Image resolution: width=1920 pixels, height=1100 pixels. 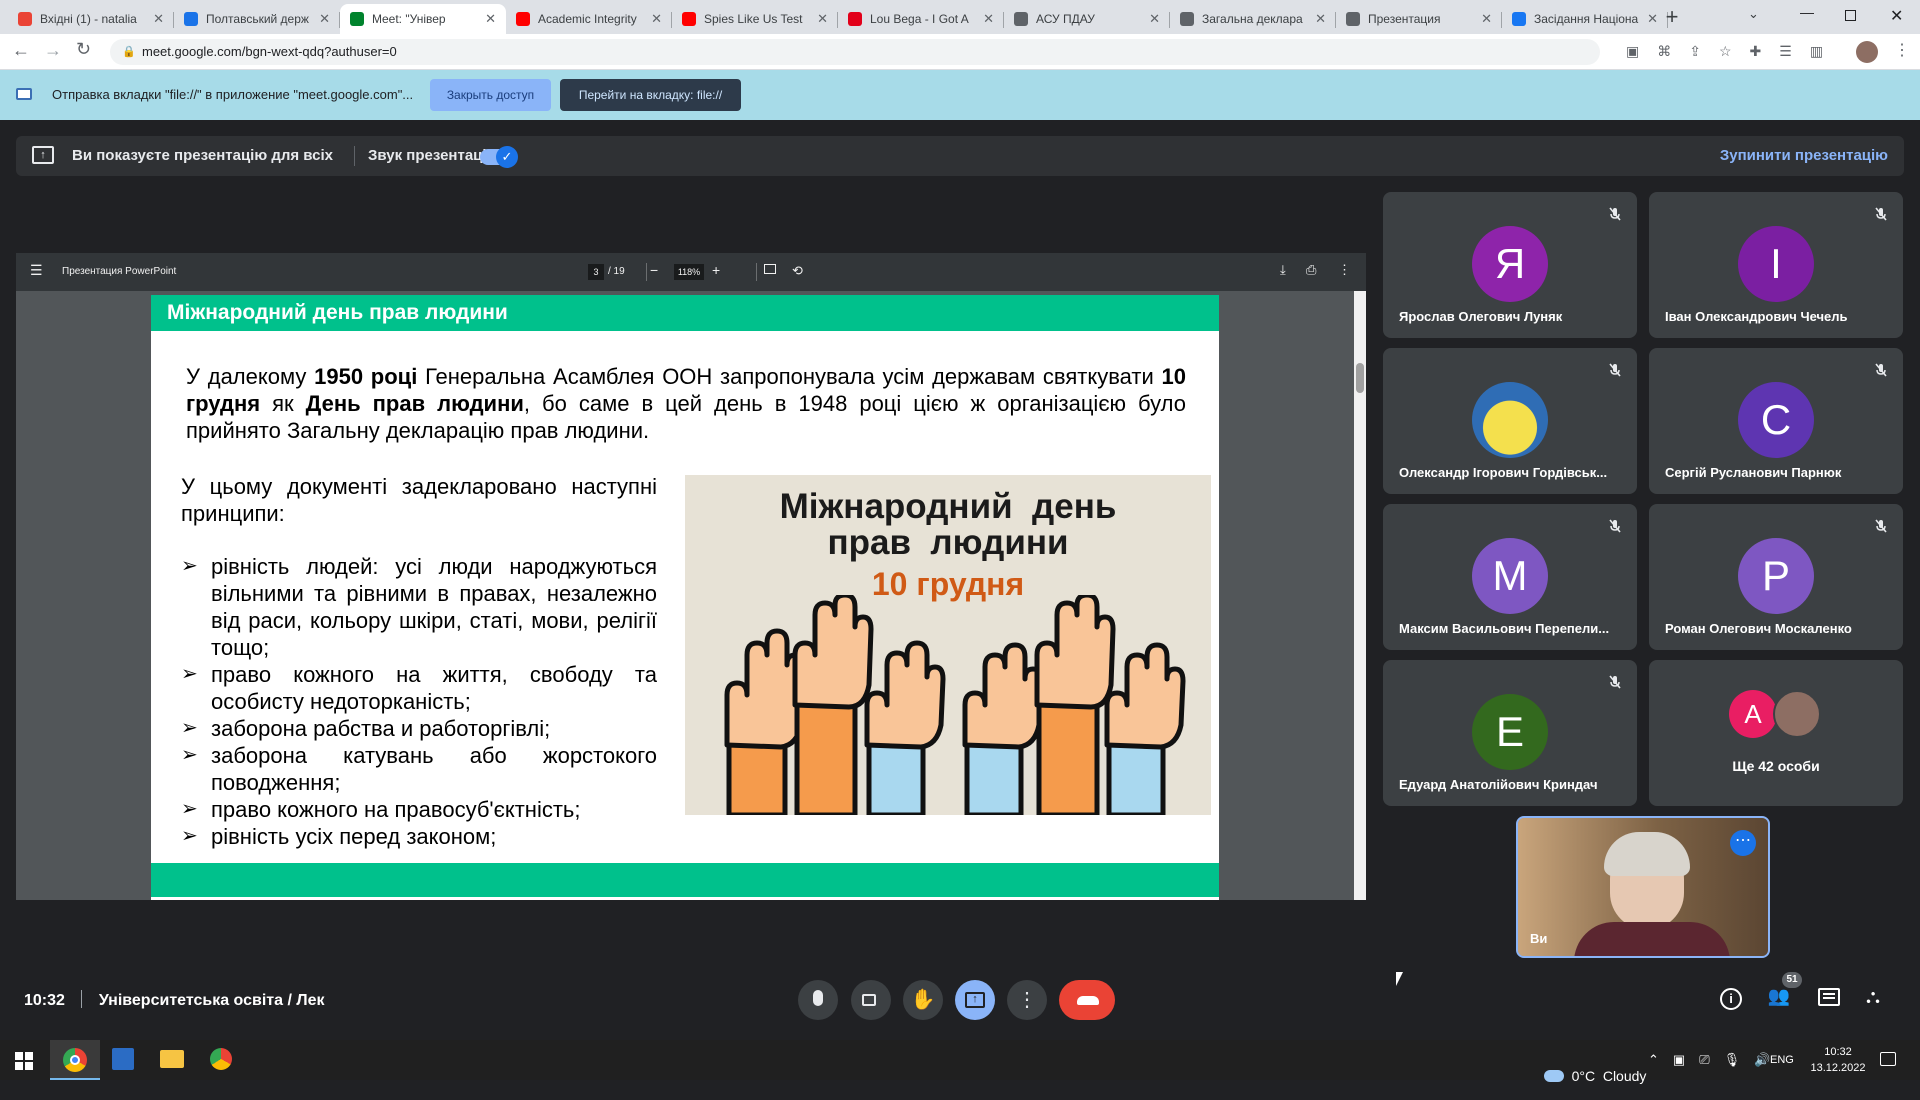 I want to click on switch-to-tab-button: Перейти на вкладку: file://, so click(x=650, y=95).